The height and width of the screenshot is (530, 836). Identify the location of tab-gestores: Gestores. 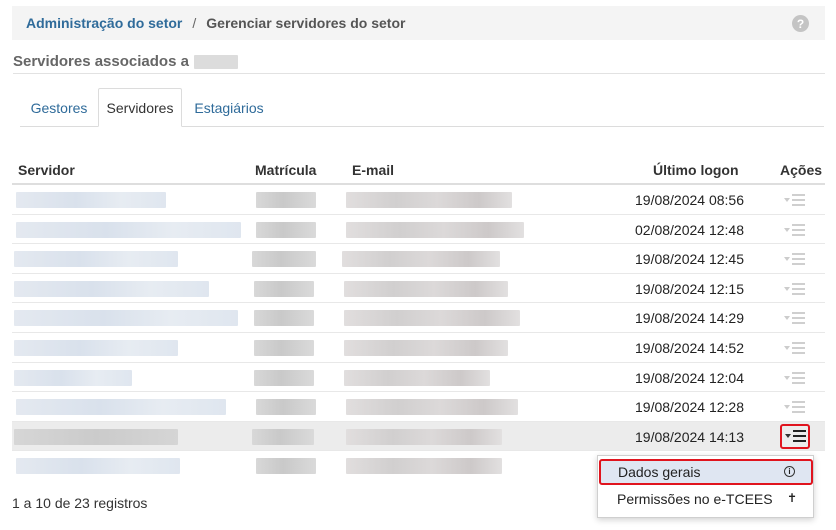
(59, 107).